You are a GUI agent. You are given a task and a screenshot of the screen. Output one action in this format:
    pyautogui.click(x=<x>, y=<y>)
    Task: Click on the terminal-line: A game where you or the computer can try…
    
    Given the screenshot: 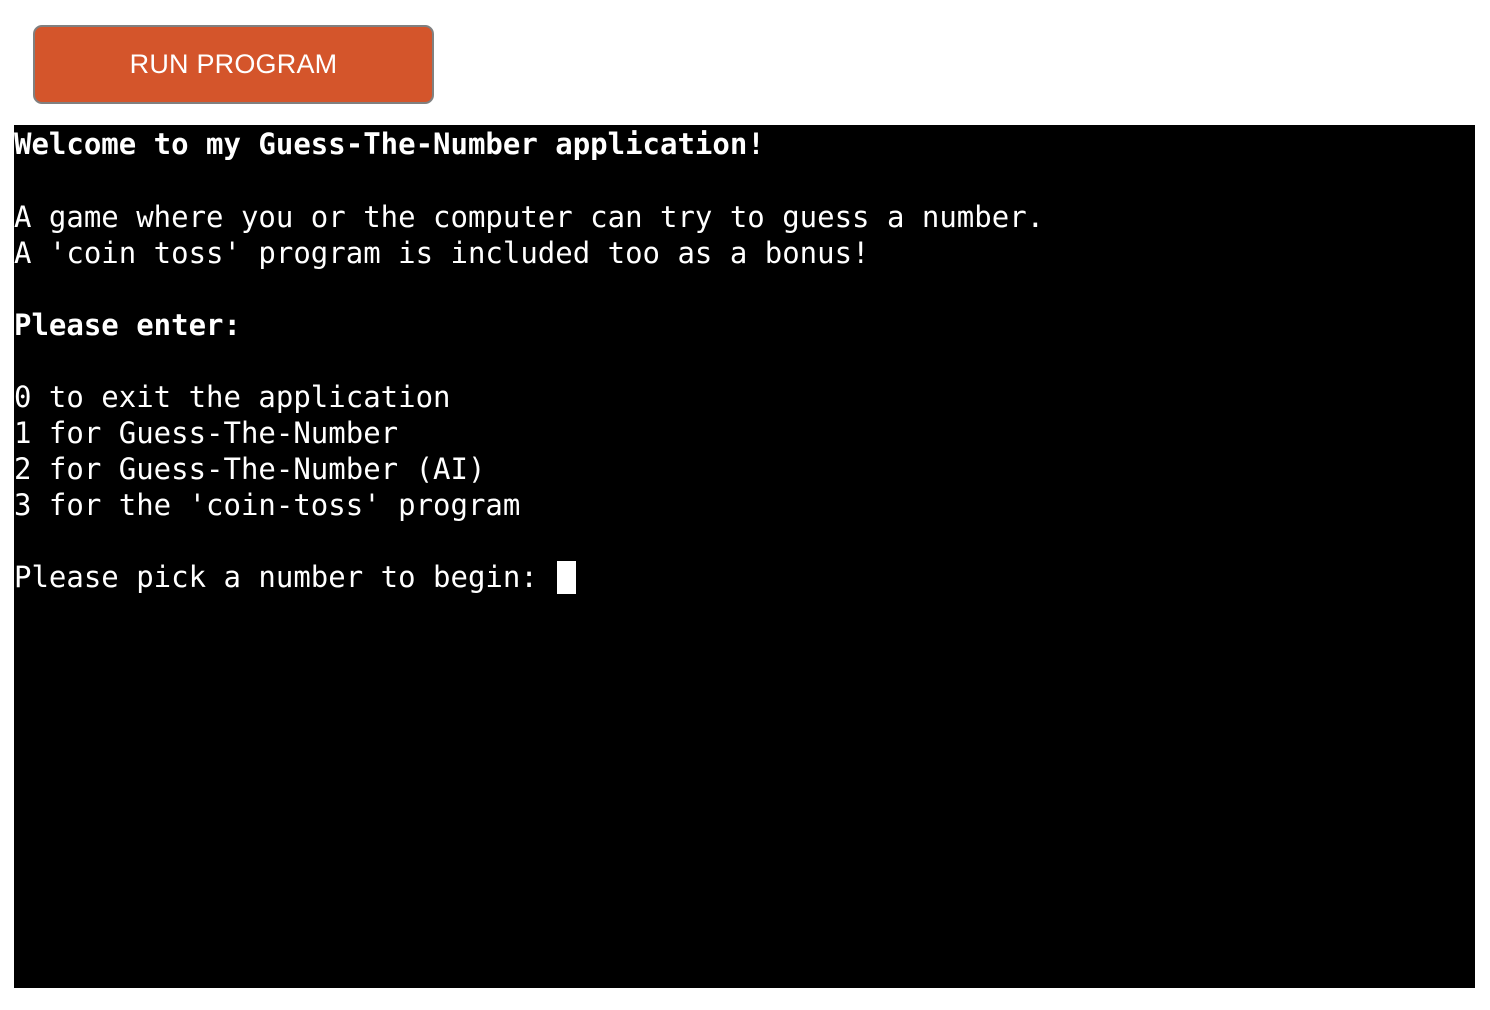 What is the action you would take?
    pyautogui.click(x=529, y=217)
    